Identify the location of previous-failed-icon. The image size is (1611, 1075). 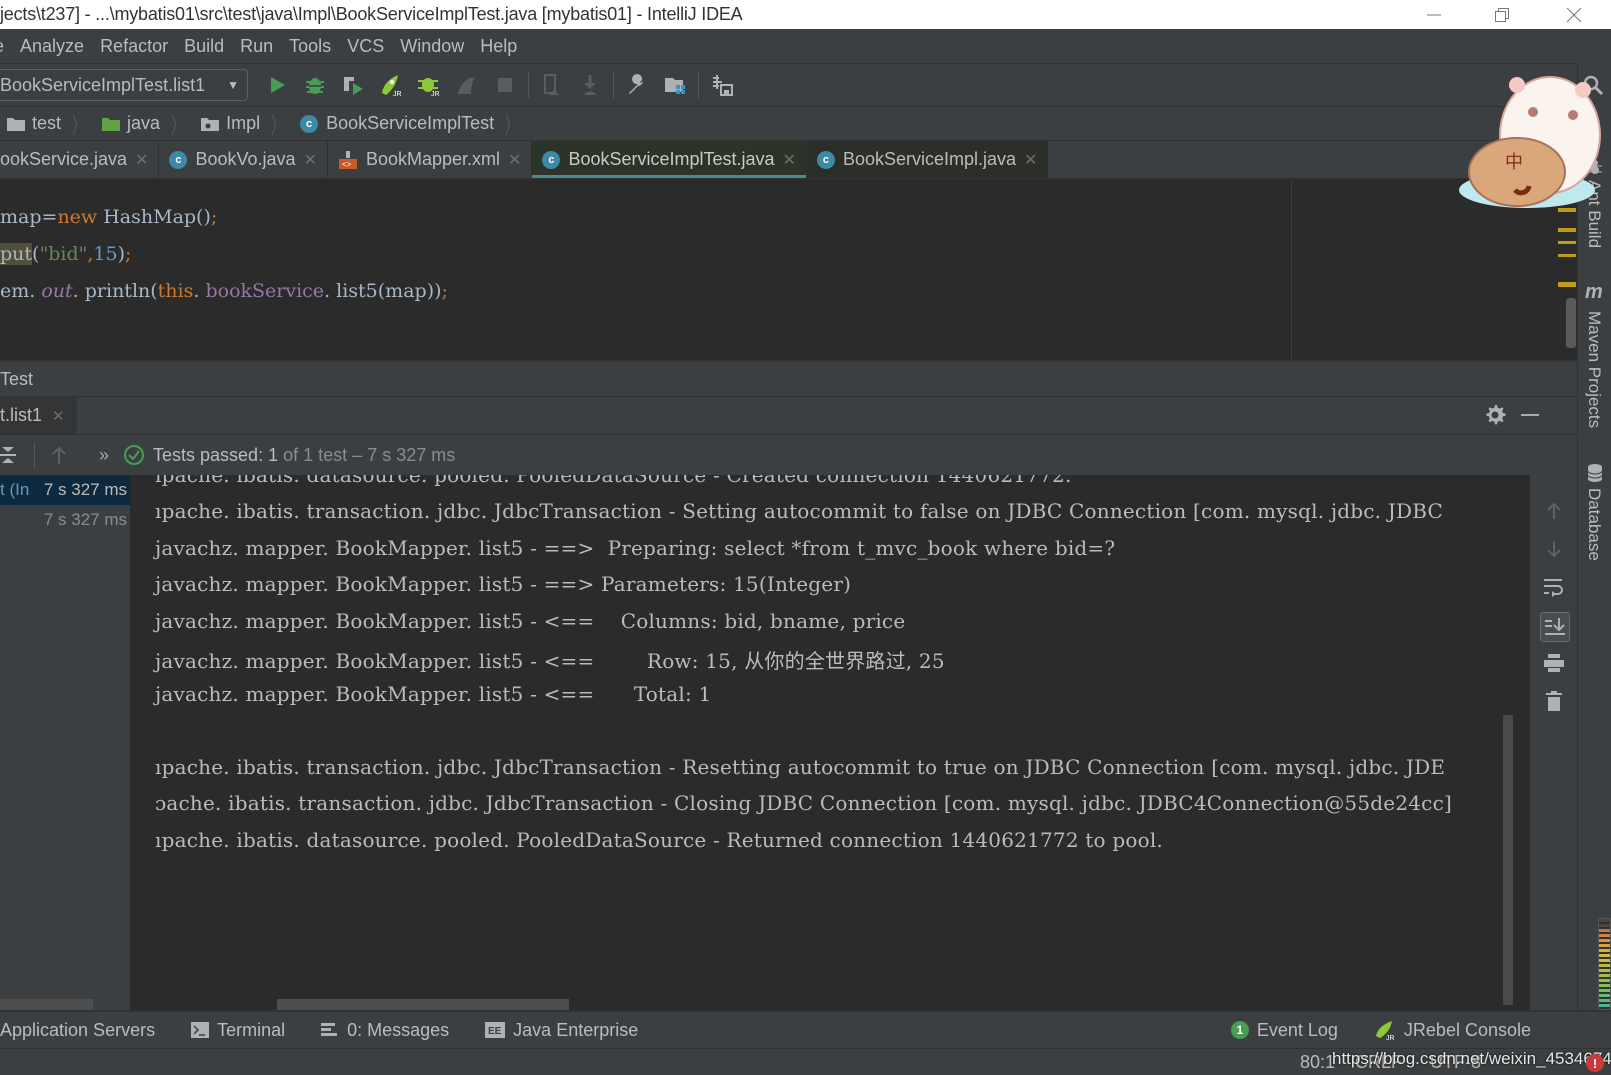
(59, 455).